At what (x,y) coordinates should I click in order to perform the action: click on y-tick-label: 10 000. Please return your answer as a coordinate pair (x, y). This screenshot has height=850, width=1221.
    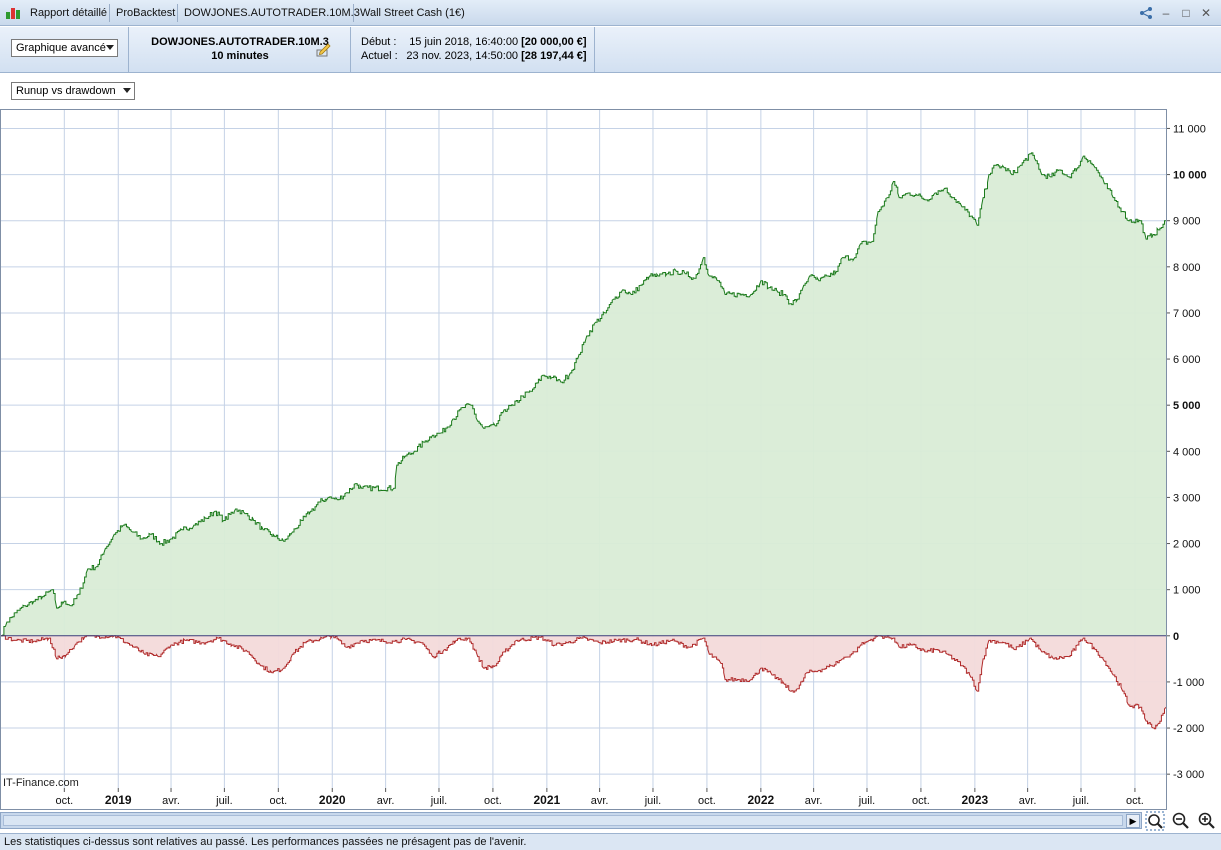
    Looking at the image, I should click on (1190, 176).